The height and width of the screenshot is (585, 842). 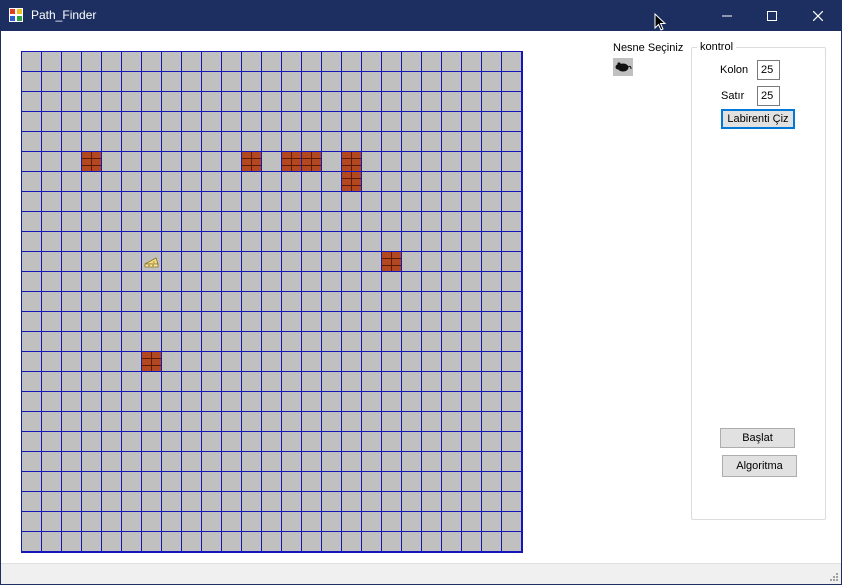 I want to click on cheese-target-cell, so click(x=152, y=262).